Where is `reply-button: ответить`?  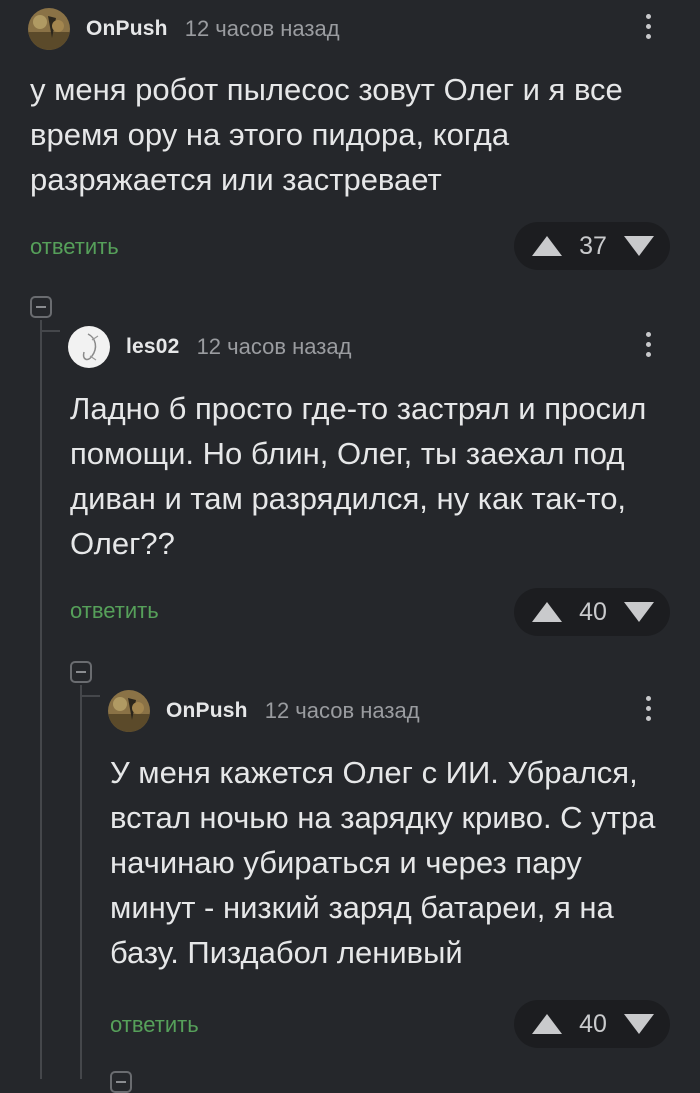
reply-button: ответить is located at coordinates (154, 1025).